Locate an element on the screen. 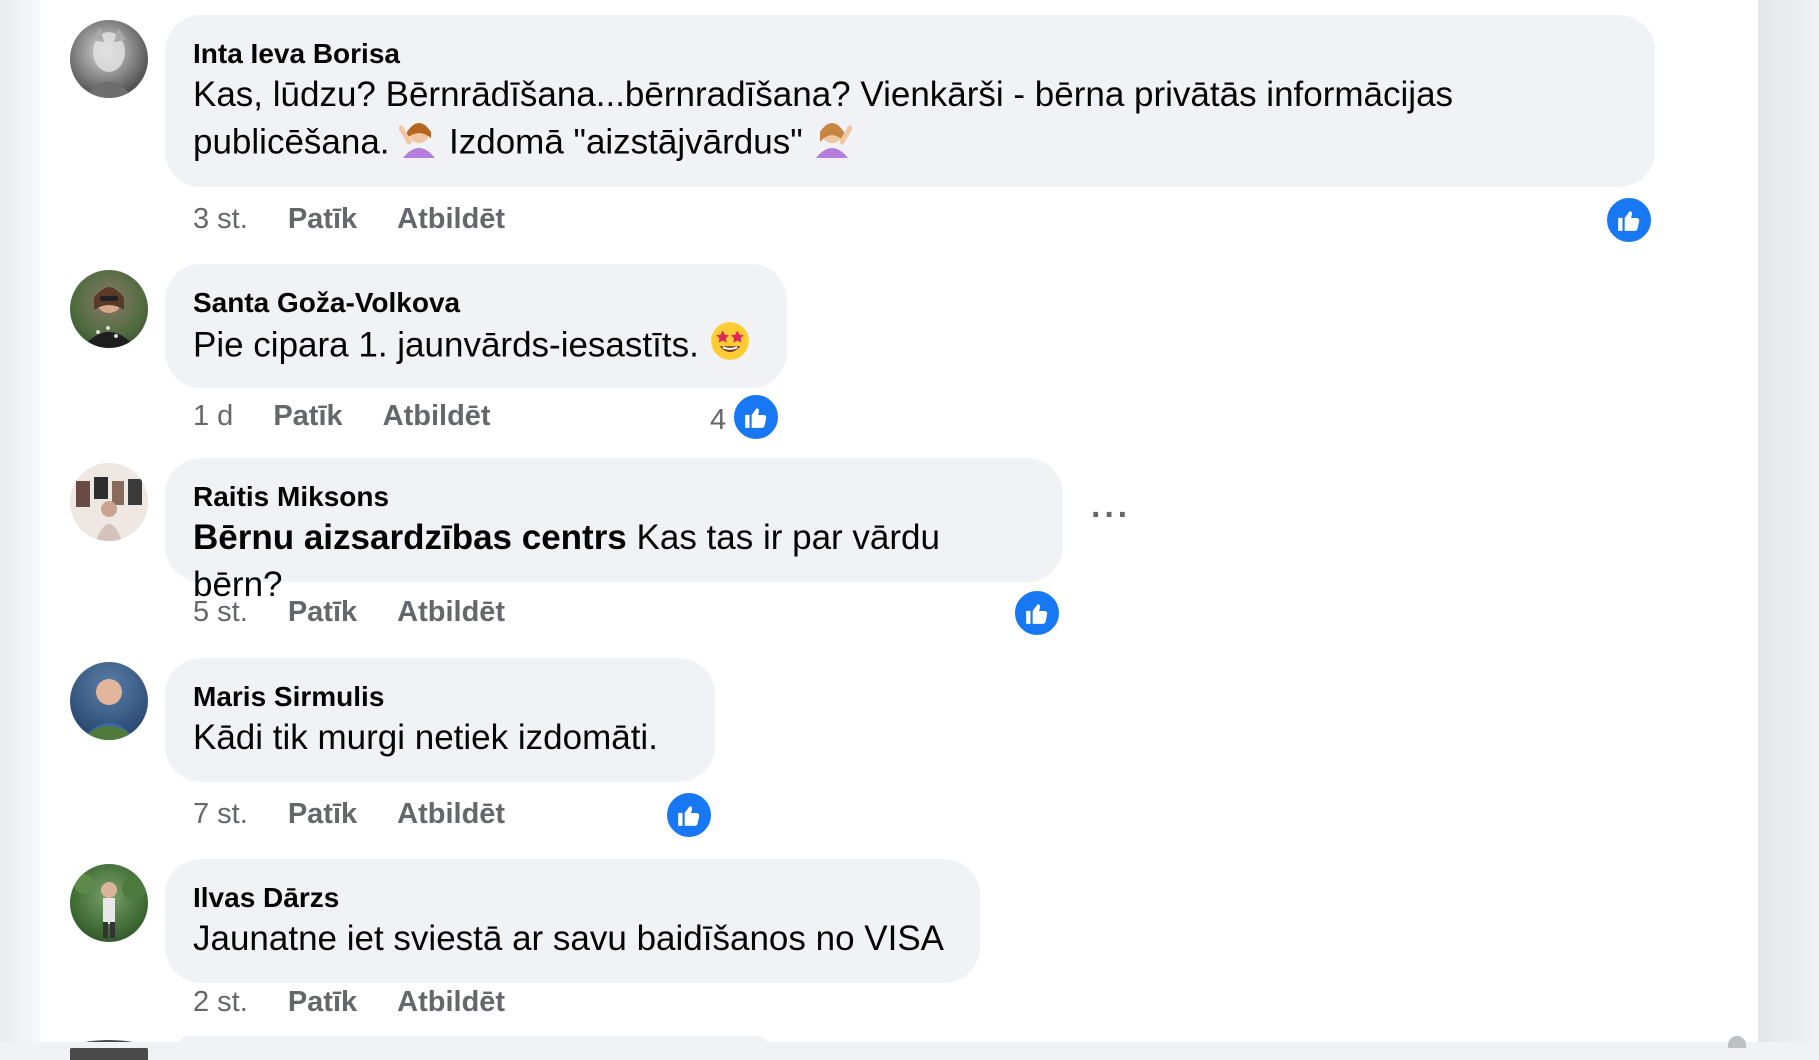 The height and width of the screenshot is (1060, 1819). comment-actions: 2 st. Patīk Atbildēt is located at coordinates (349, 1002).